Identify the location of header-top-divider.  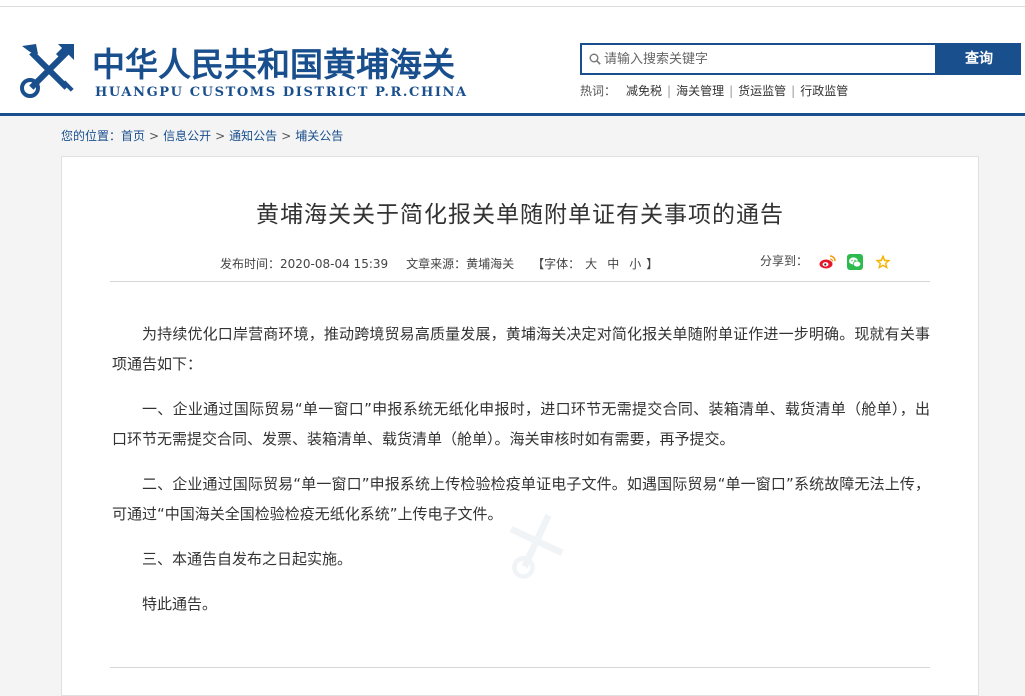
(512, 6).